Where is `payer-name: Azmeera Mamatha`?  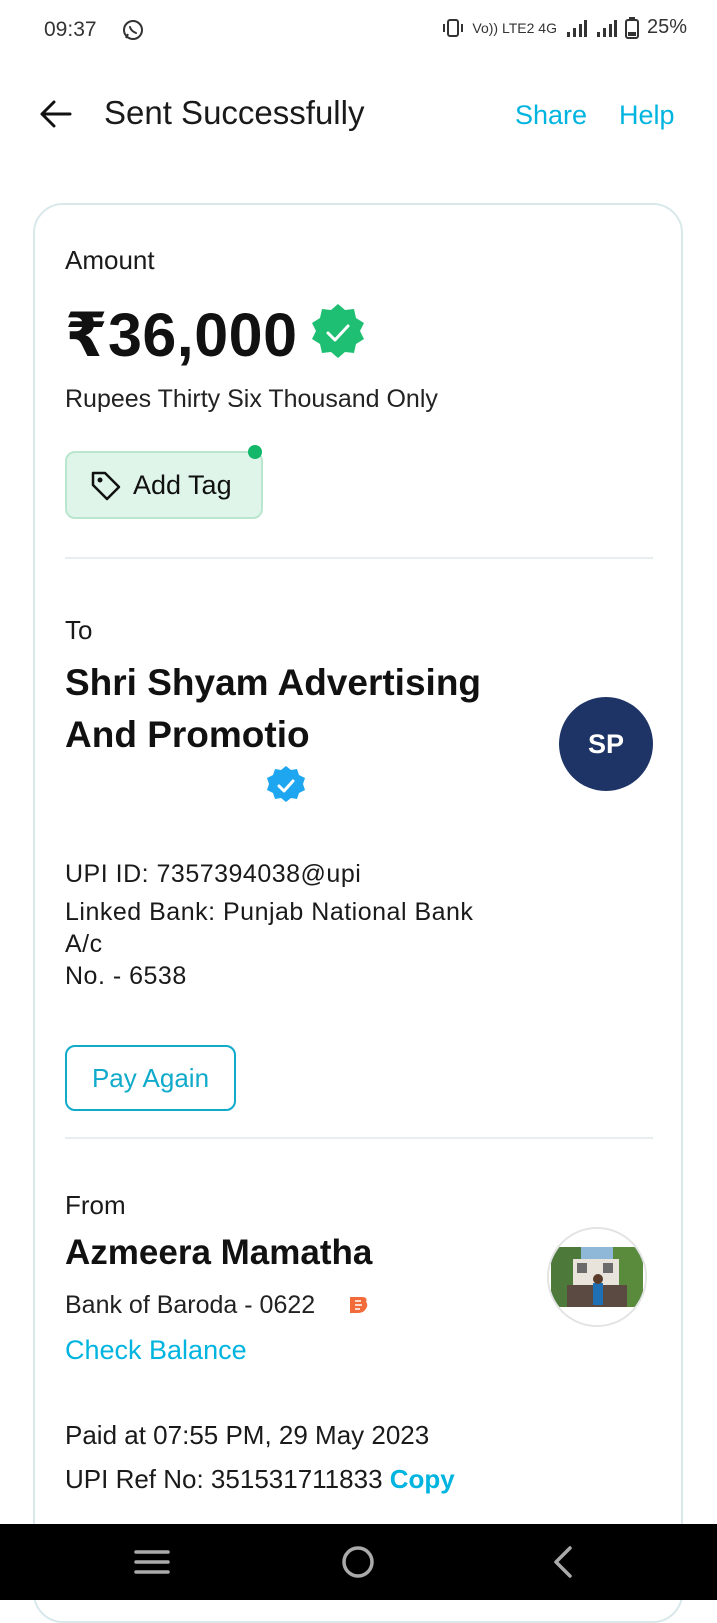
payer-name: Azmeera Mamatha is located at coordinates (219, 1252).